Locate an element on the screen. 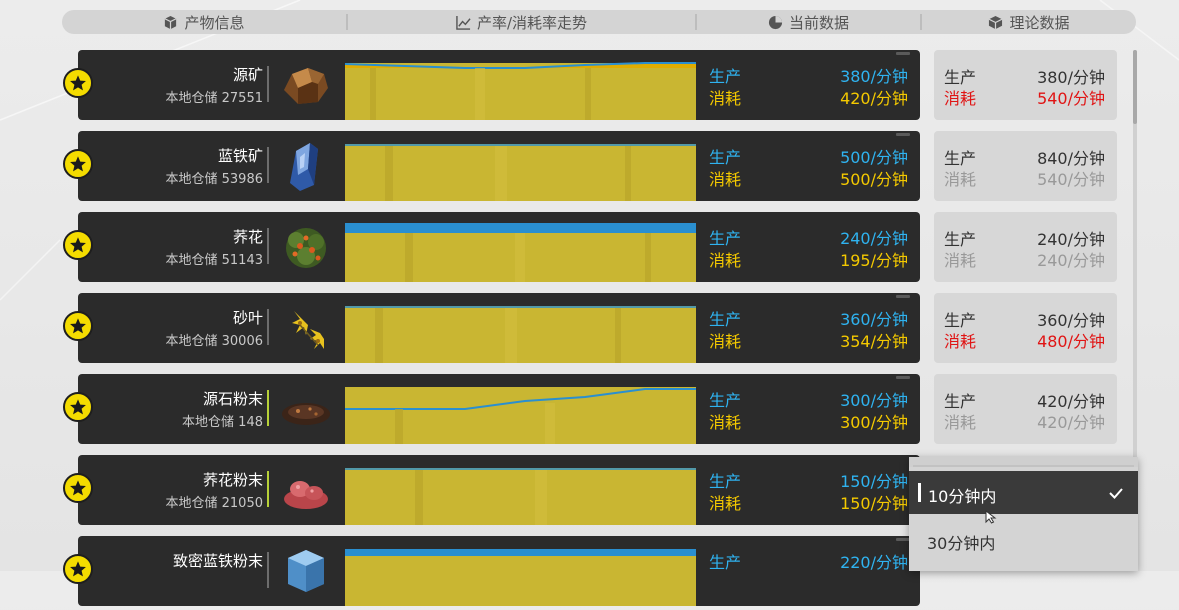 The width and height of the screenshot is (1179, 610). header-current-data: 当前数据 is located at coordinates (808, 22).